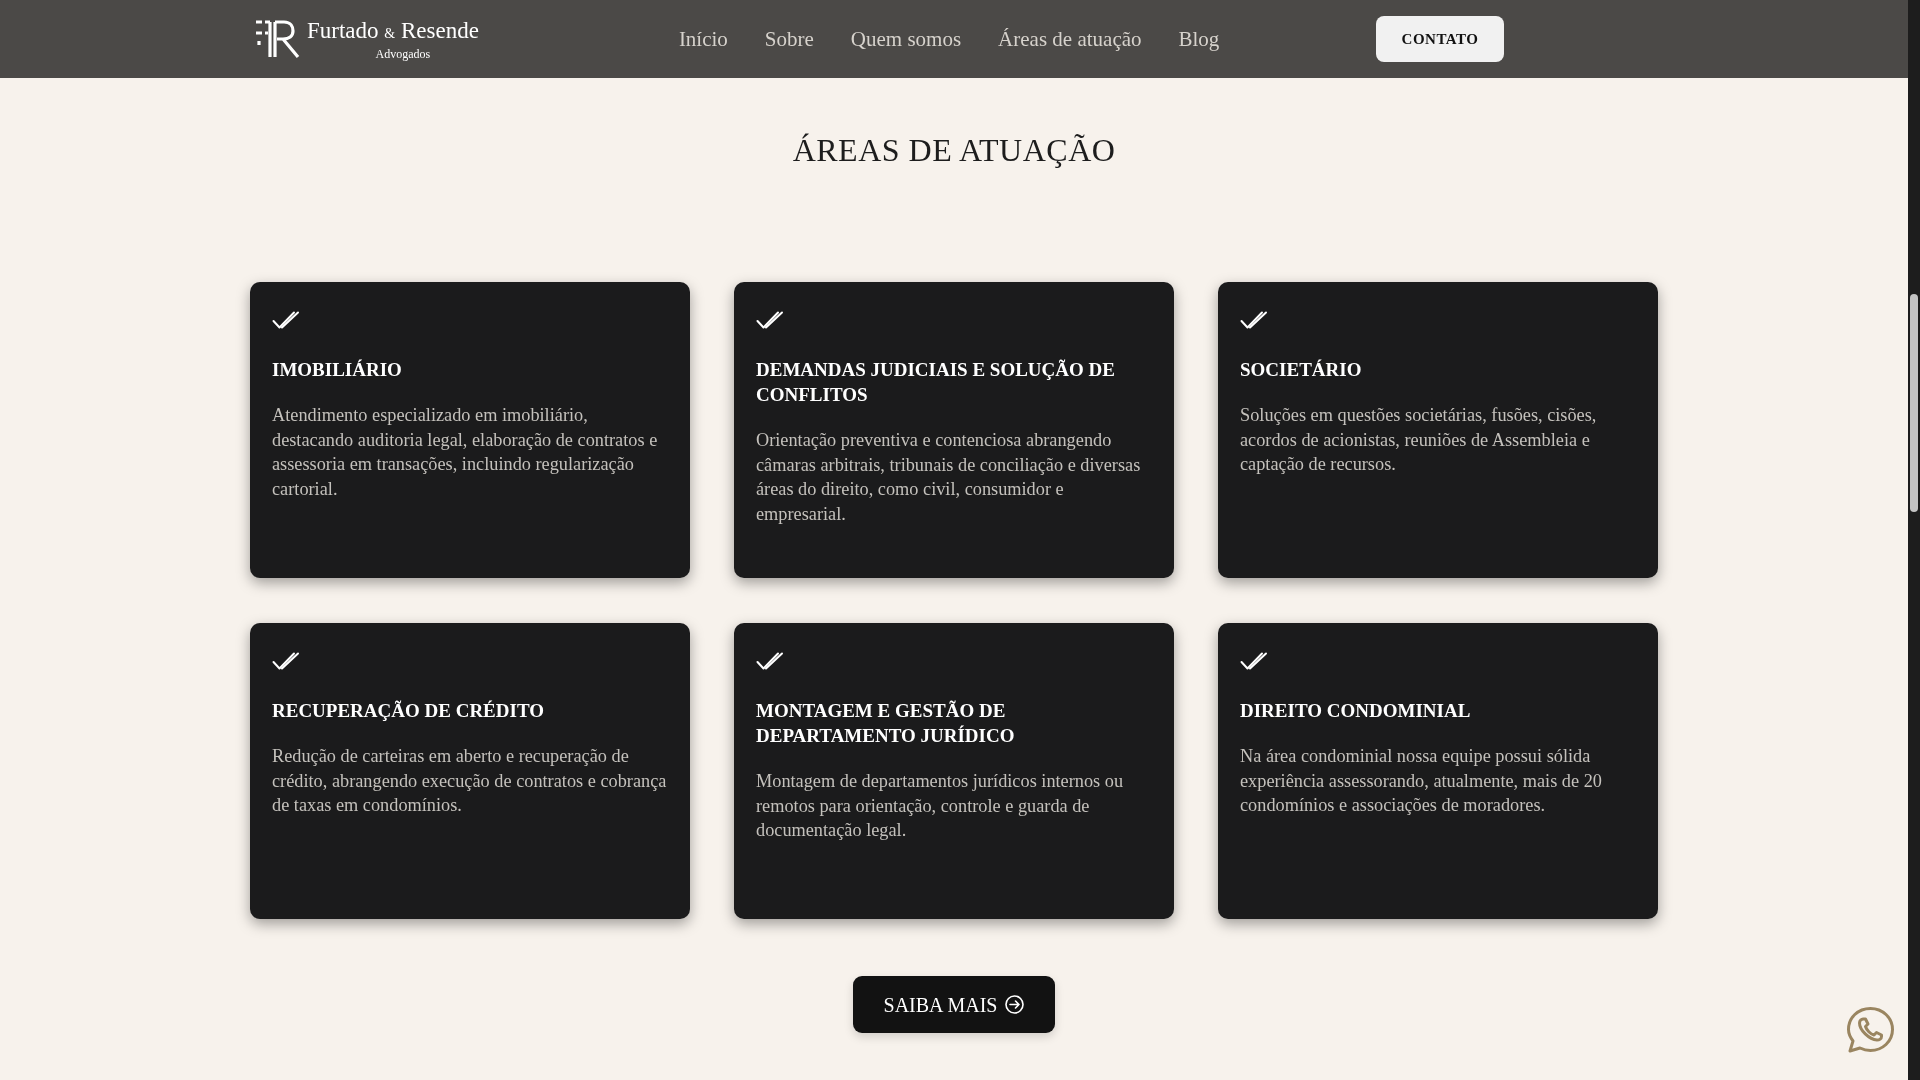 The image size is (1920, 1080). Describe the element at coordinates (403, 53) in the screenshot. I see `brand-tagline: Advogados` at that location.